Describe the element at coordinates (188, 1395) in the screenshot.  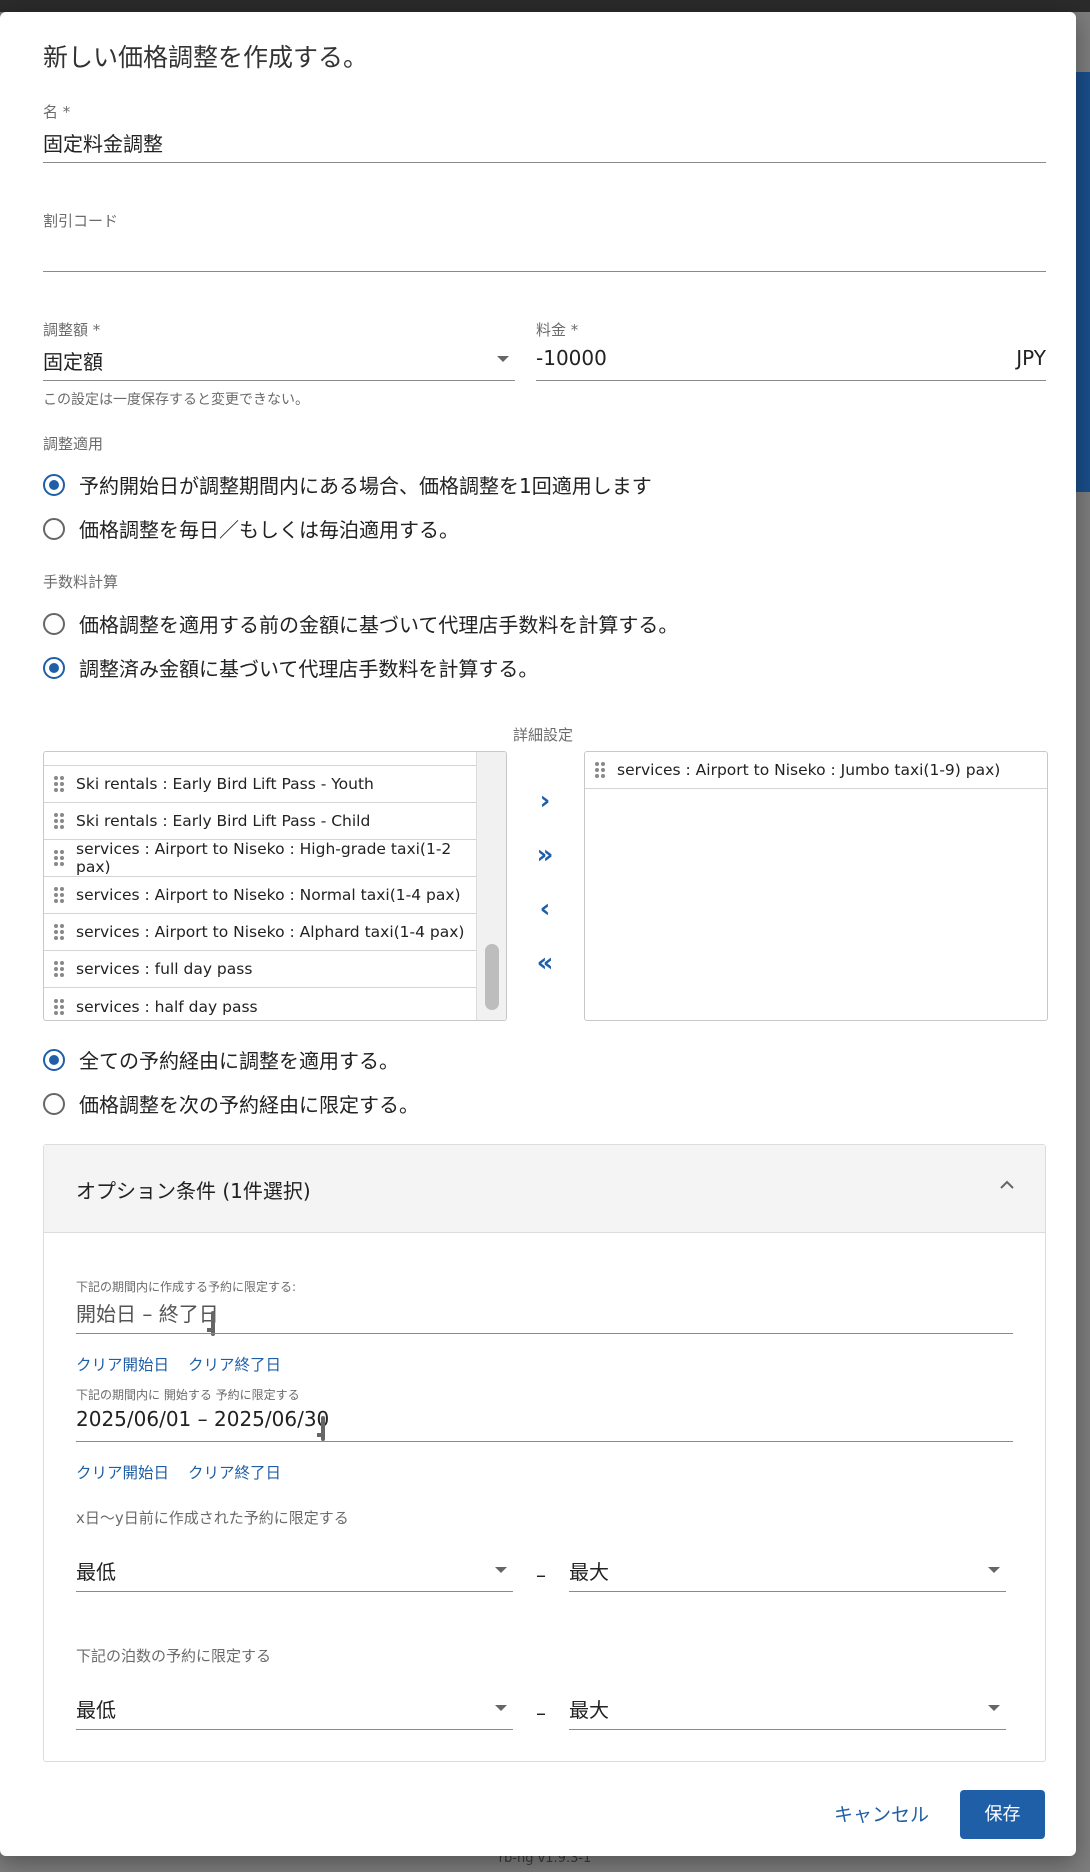
I see `start-range-label: 下記の期間内に 開始する 予約に限定する` at that location.